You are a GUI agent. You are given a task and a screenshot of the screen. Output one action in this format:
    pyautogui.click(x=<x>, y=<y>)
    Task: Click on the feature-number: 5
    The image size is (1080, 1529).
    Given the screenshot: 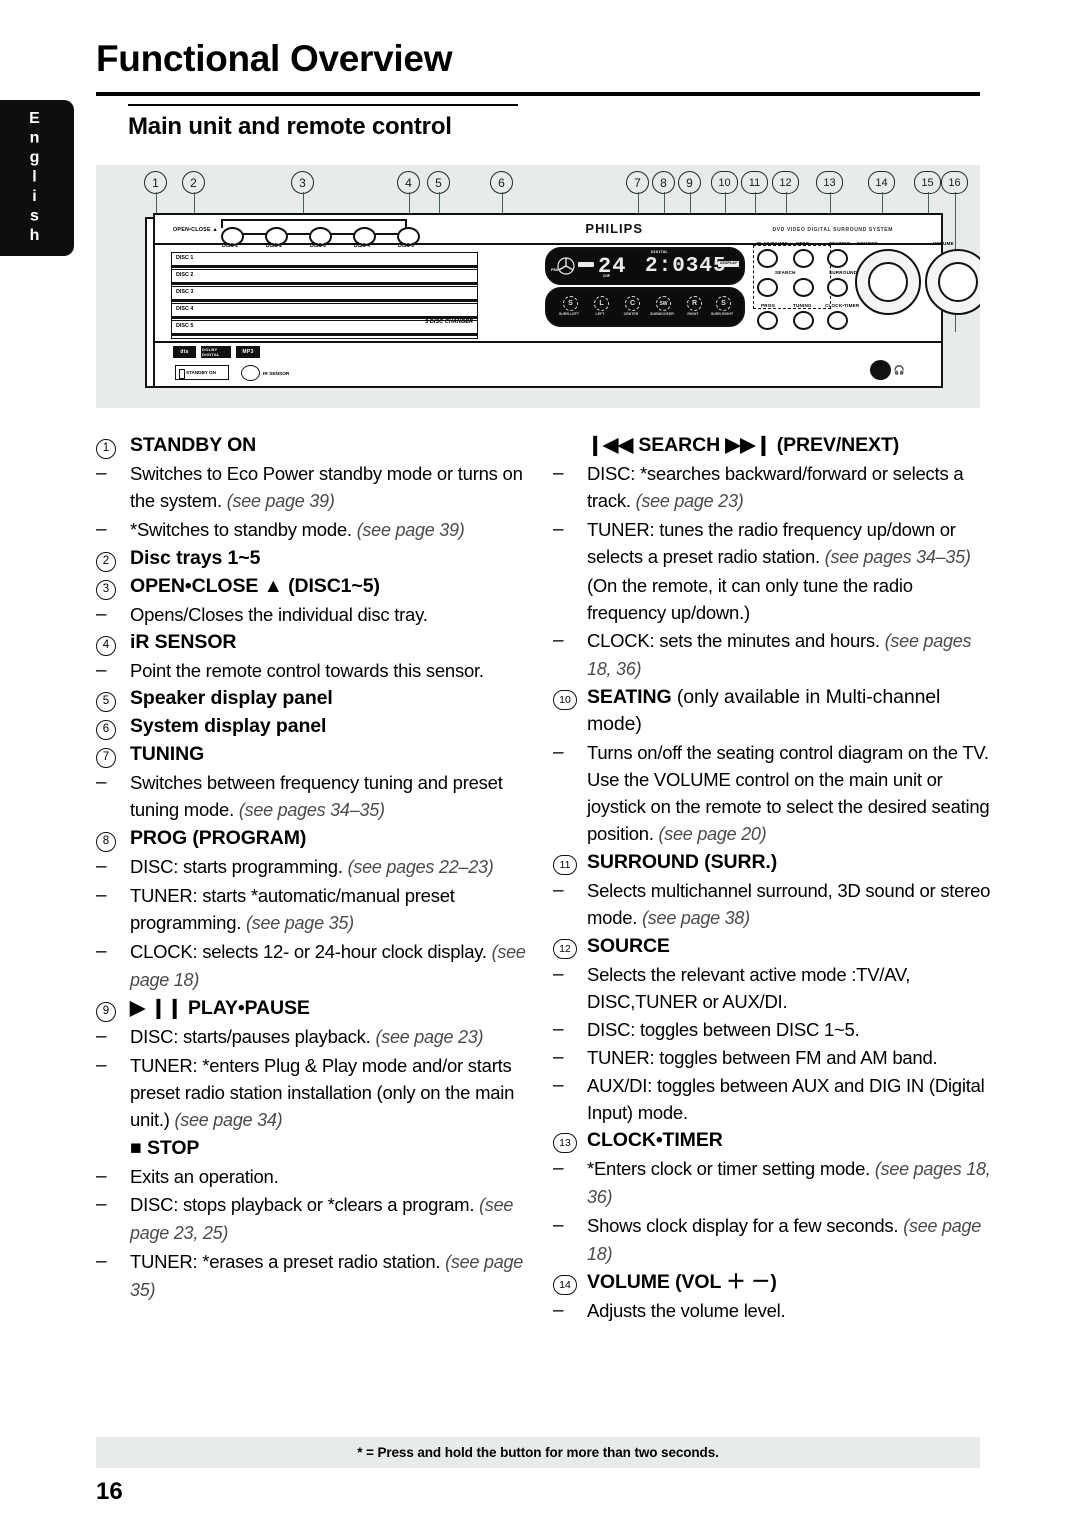 What is the action you would take?
    pyautogui.click(x=113, y=698)
    